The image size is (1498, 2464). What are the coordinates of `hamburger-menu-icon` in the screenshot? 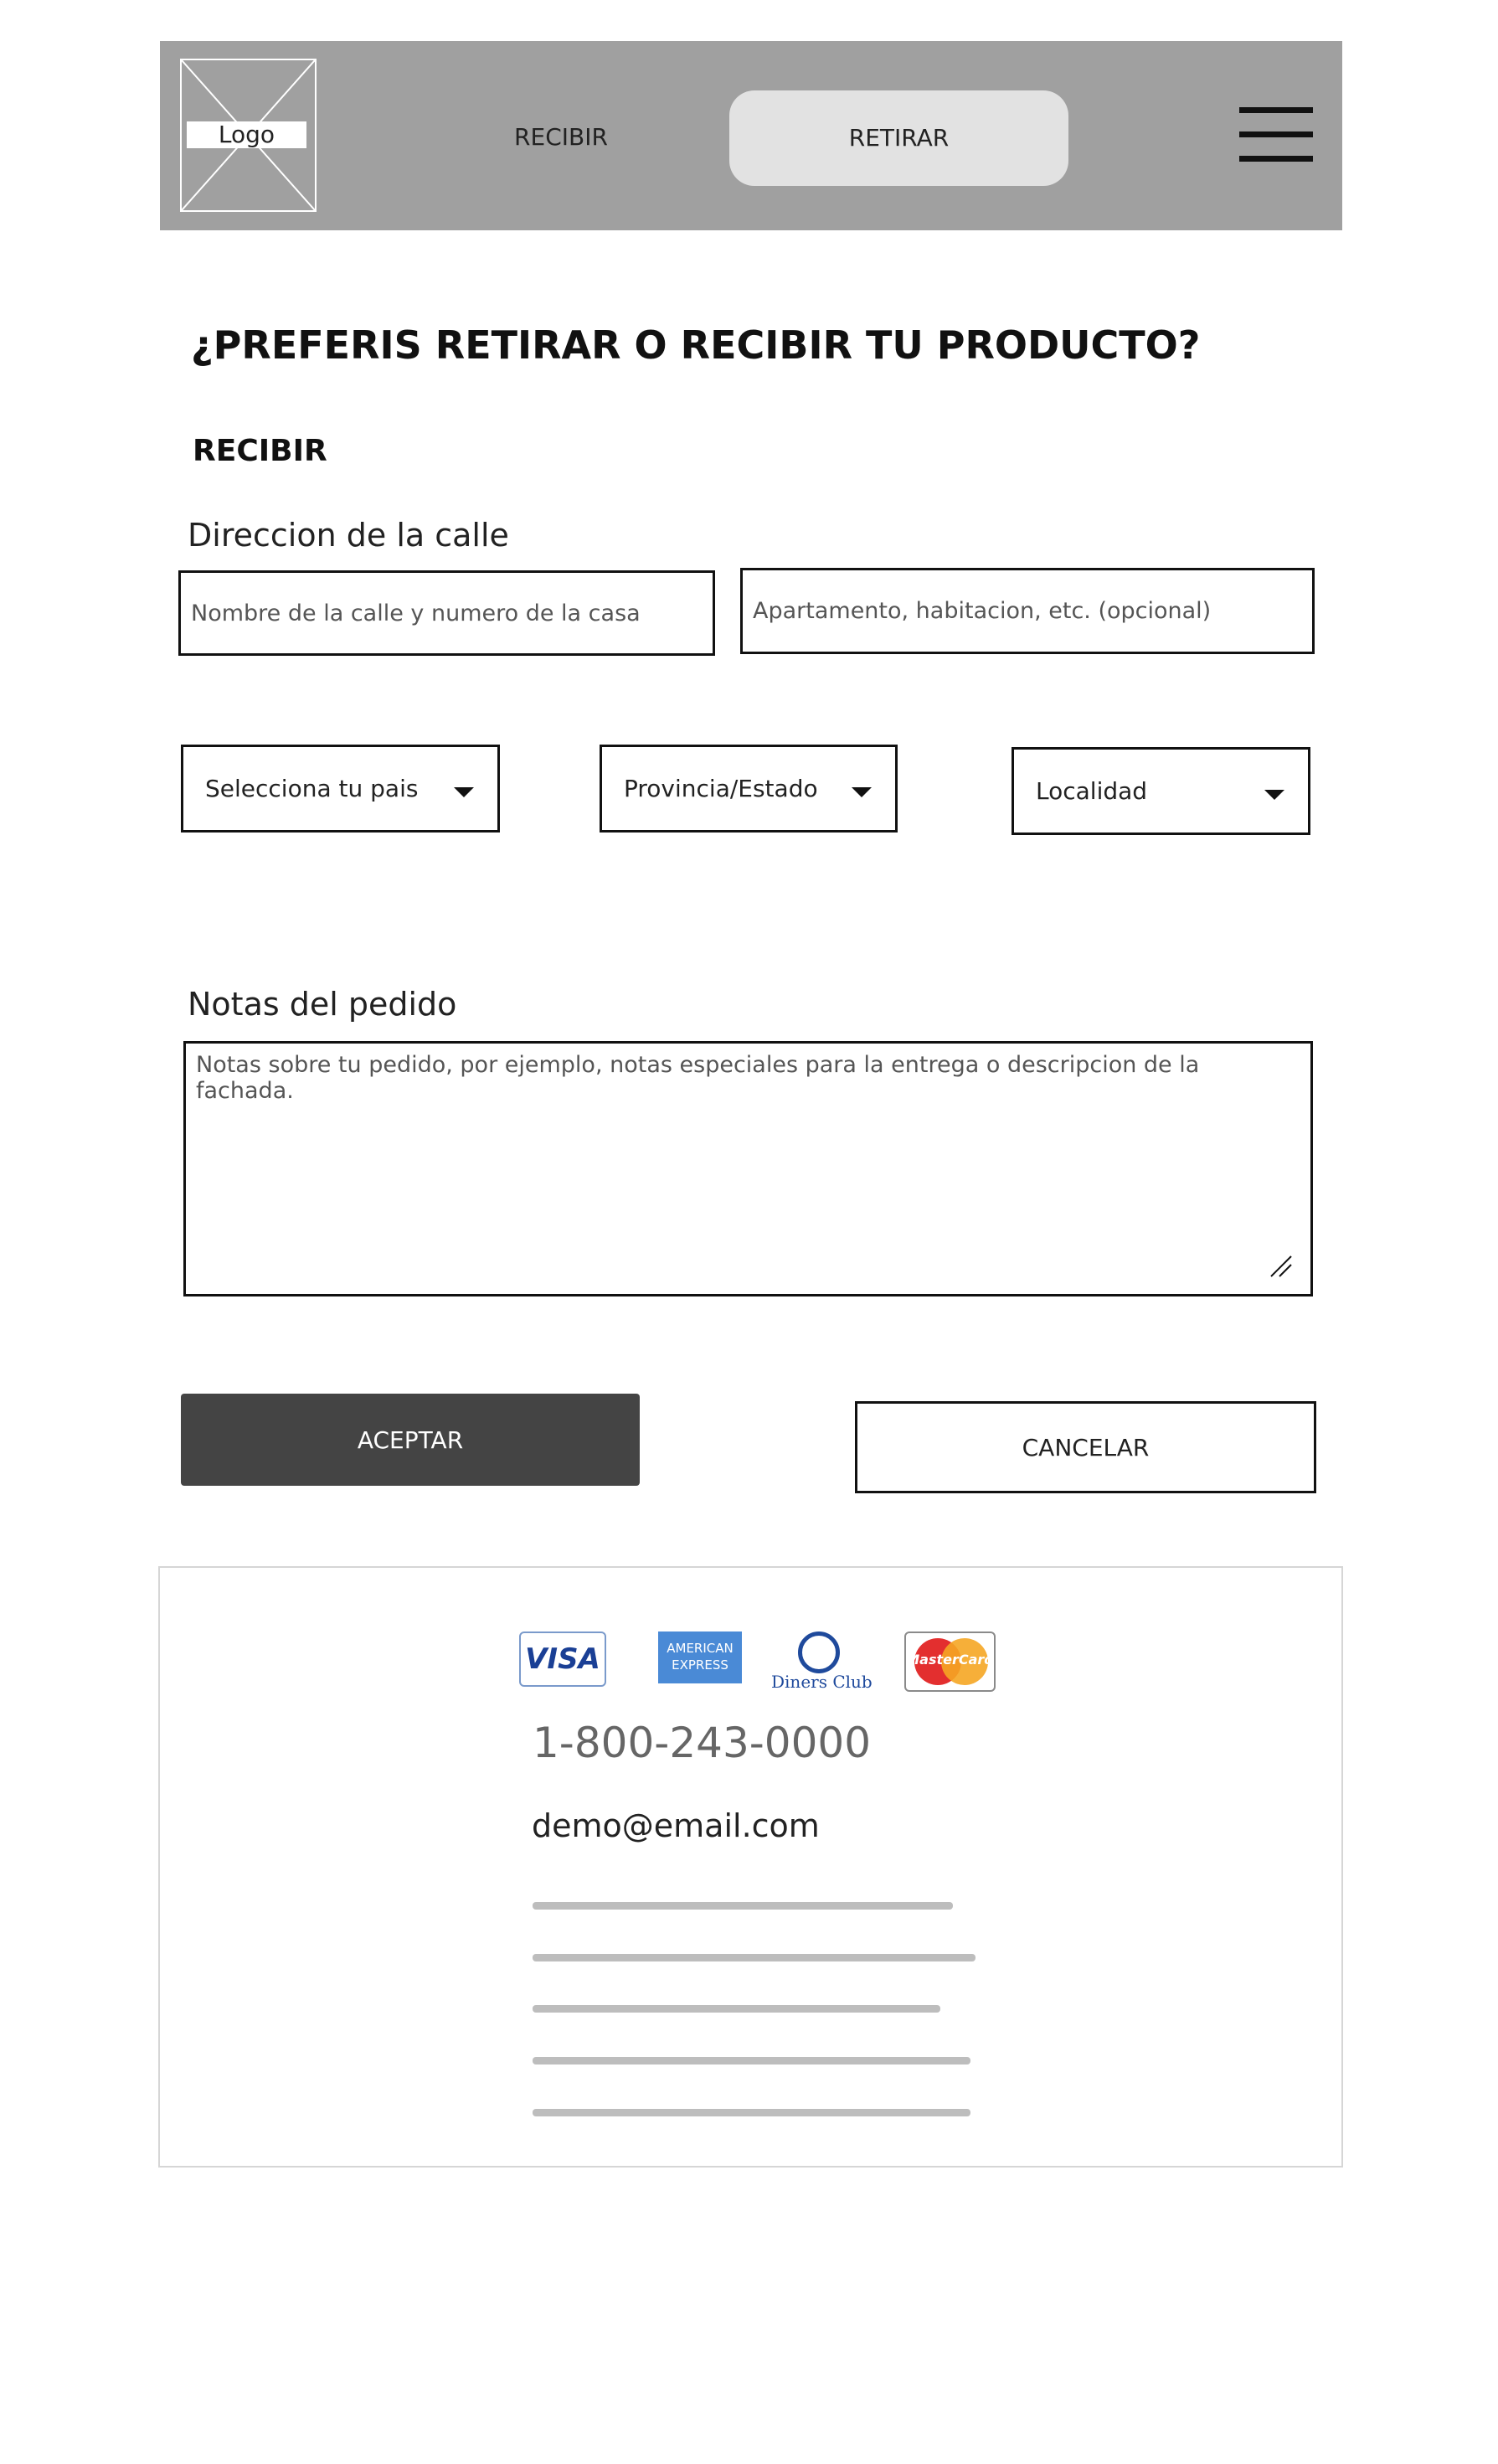 It's located at (1276, 134).